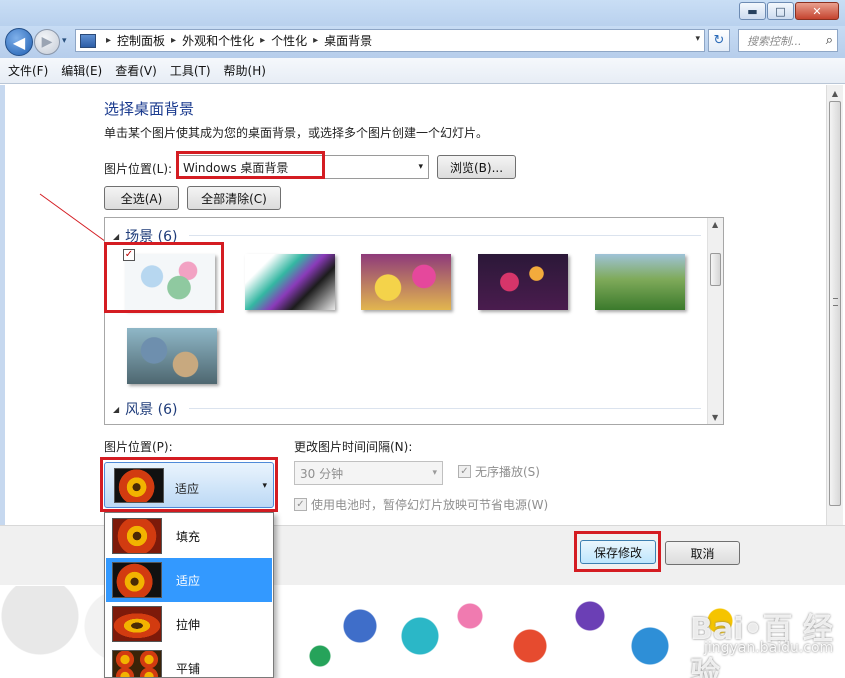  I want to click on search-icon: ⌕, so click(829, 40).